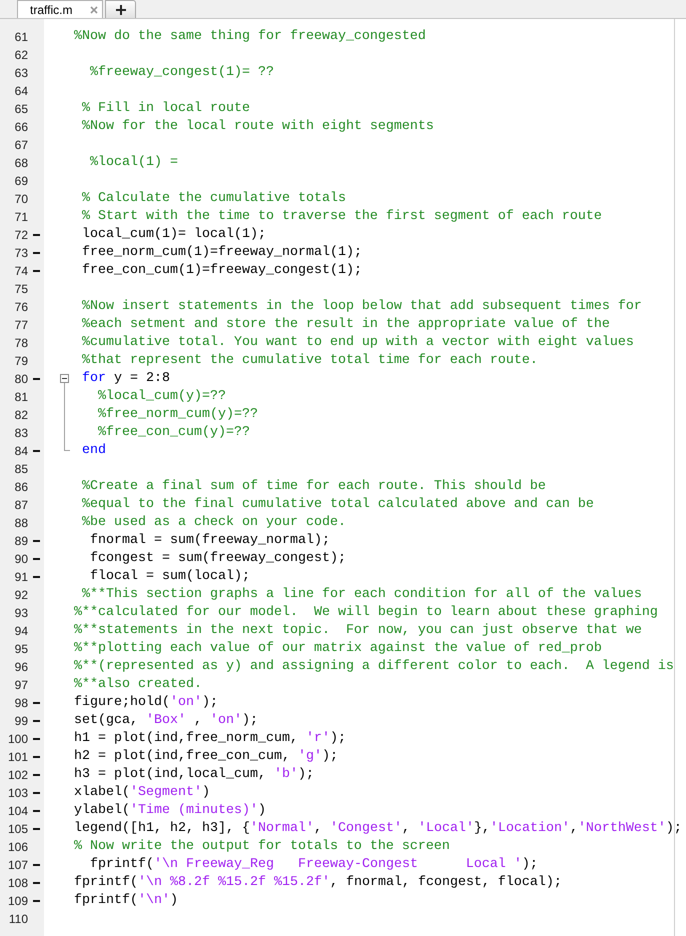 The width and height of the screenshot is (686, 936). What do you see at coordinates (146, 703) in the screenshot?
I see `code-line: figure;hold('on');` at bounding box center [146, 703].